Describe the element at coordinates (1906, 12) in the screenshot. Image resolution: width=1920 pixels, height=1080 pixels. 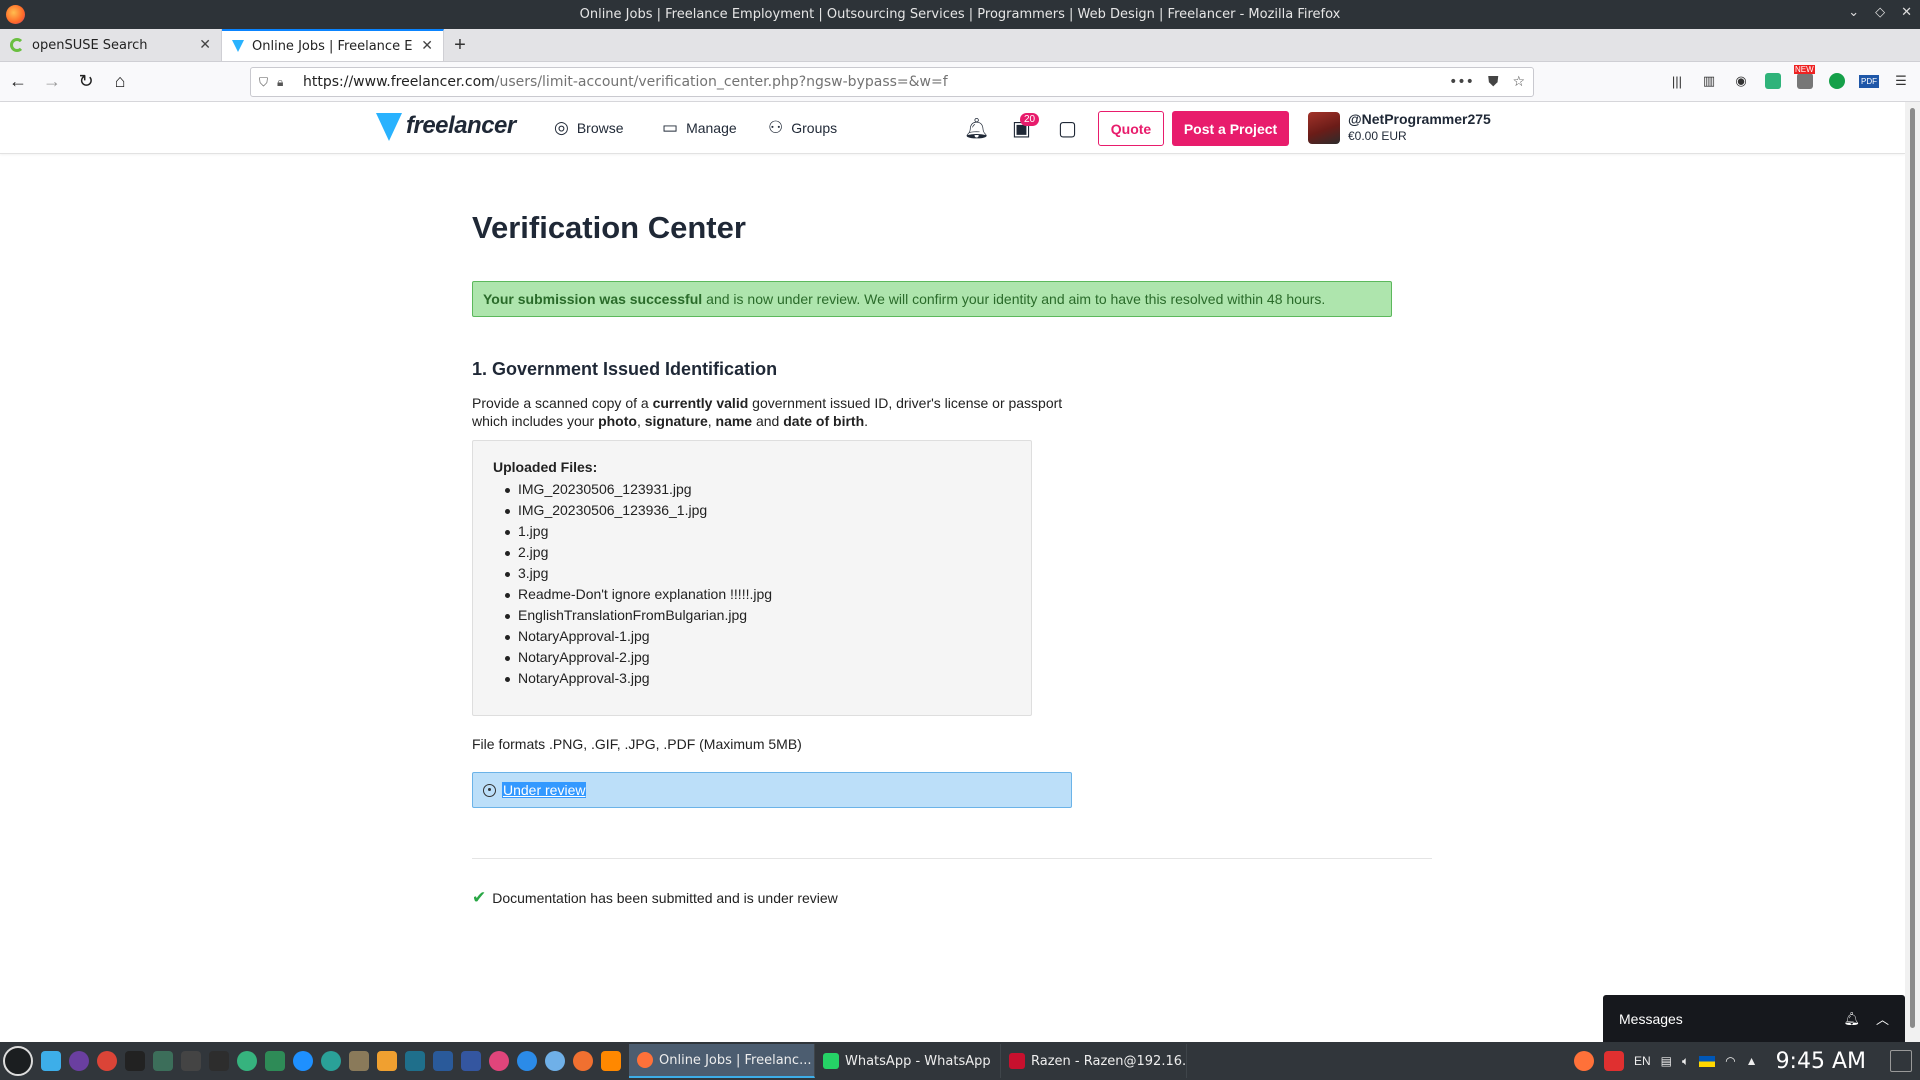
I see `close-window-icon: ✕` at that location.